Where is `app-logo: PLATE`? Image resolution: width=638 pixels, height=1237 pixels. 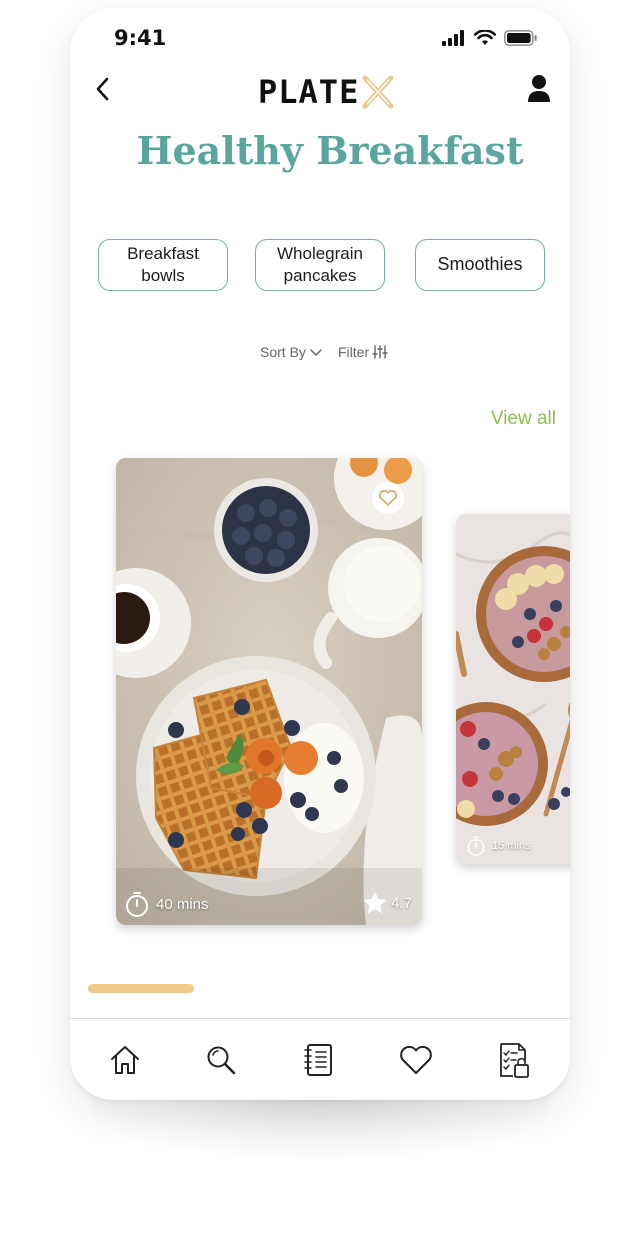 app-logo: PLATE is located at coordinates (327, 92).